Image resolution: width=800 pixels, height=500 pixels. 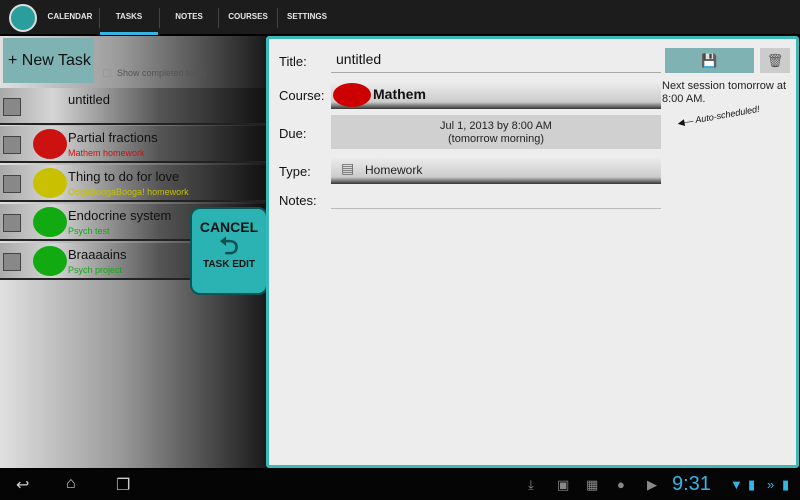 What do you see at coordinates (302, 95) in the screenshot?
I see `course-label: Course:` at bounding box center [302, 95].